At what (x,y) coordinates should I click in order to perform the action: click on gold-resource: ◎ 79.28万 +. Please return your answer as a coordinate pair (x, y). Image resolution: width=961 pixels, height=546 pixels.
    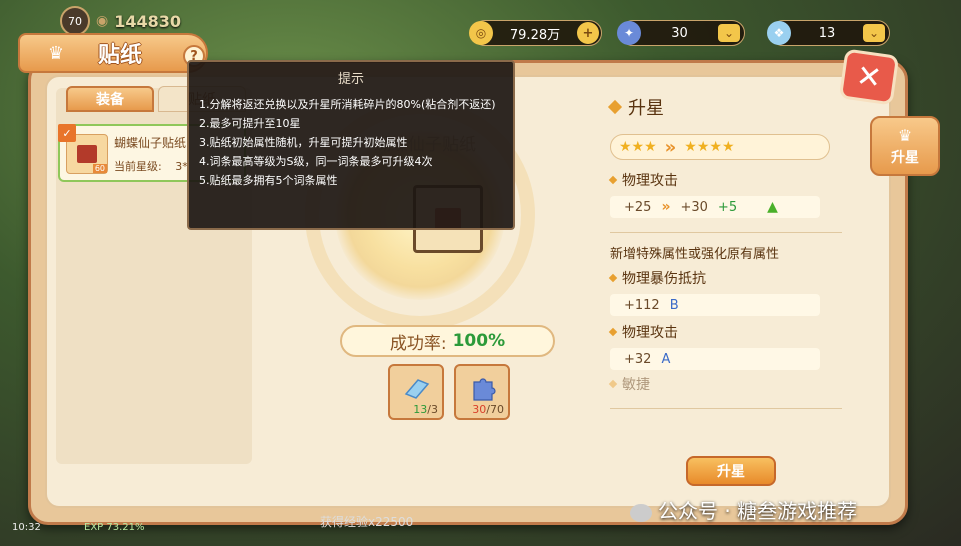
    Looking at the image, I should click on (535, 33).